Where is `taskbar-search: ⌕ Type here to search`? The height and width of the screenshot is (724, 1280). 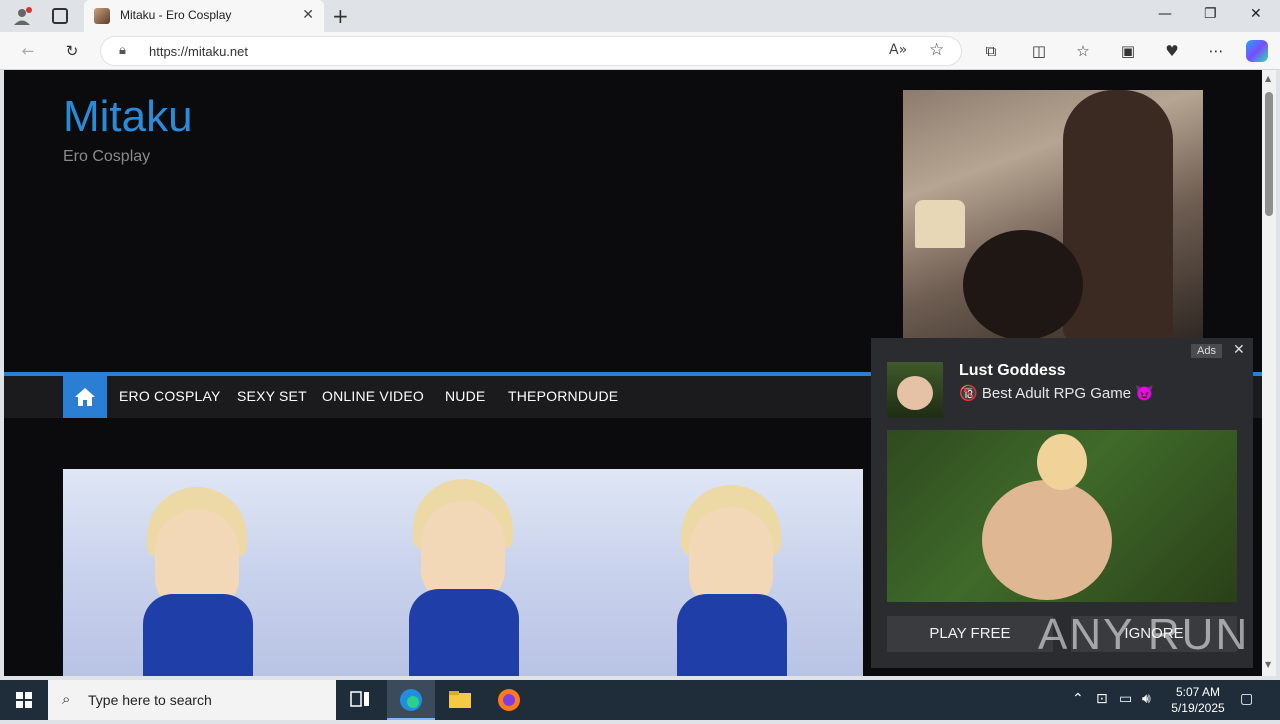 taskbar-search: ⌕ Type here to search is located at coordinates (192, 700).